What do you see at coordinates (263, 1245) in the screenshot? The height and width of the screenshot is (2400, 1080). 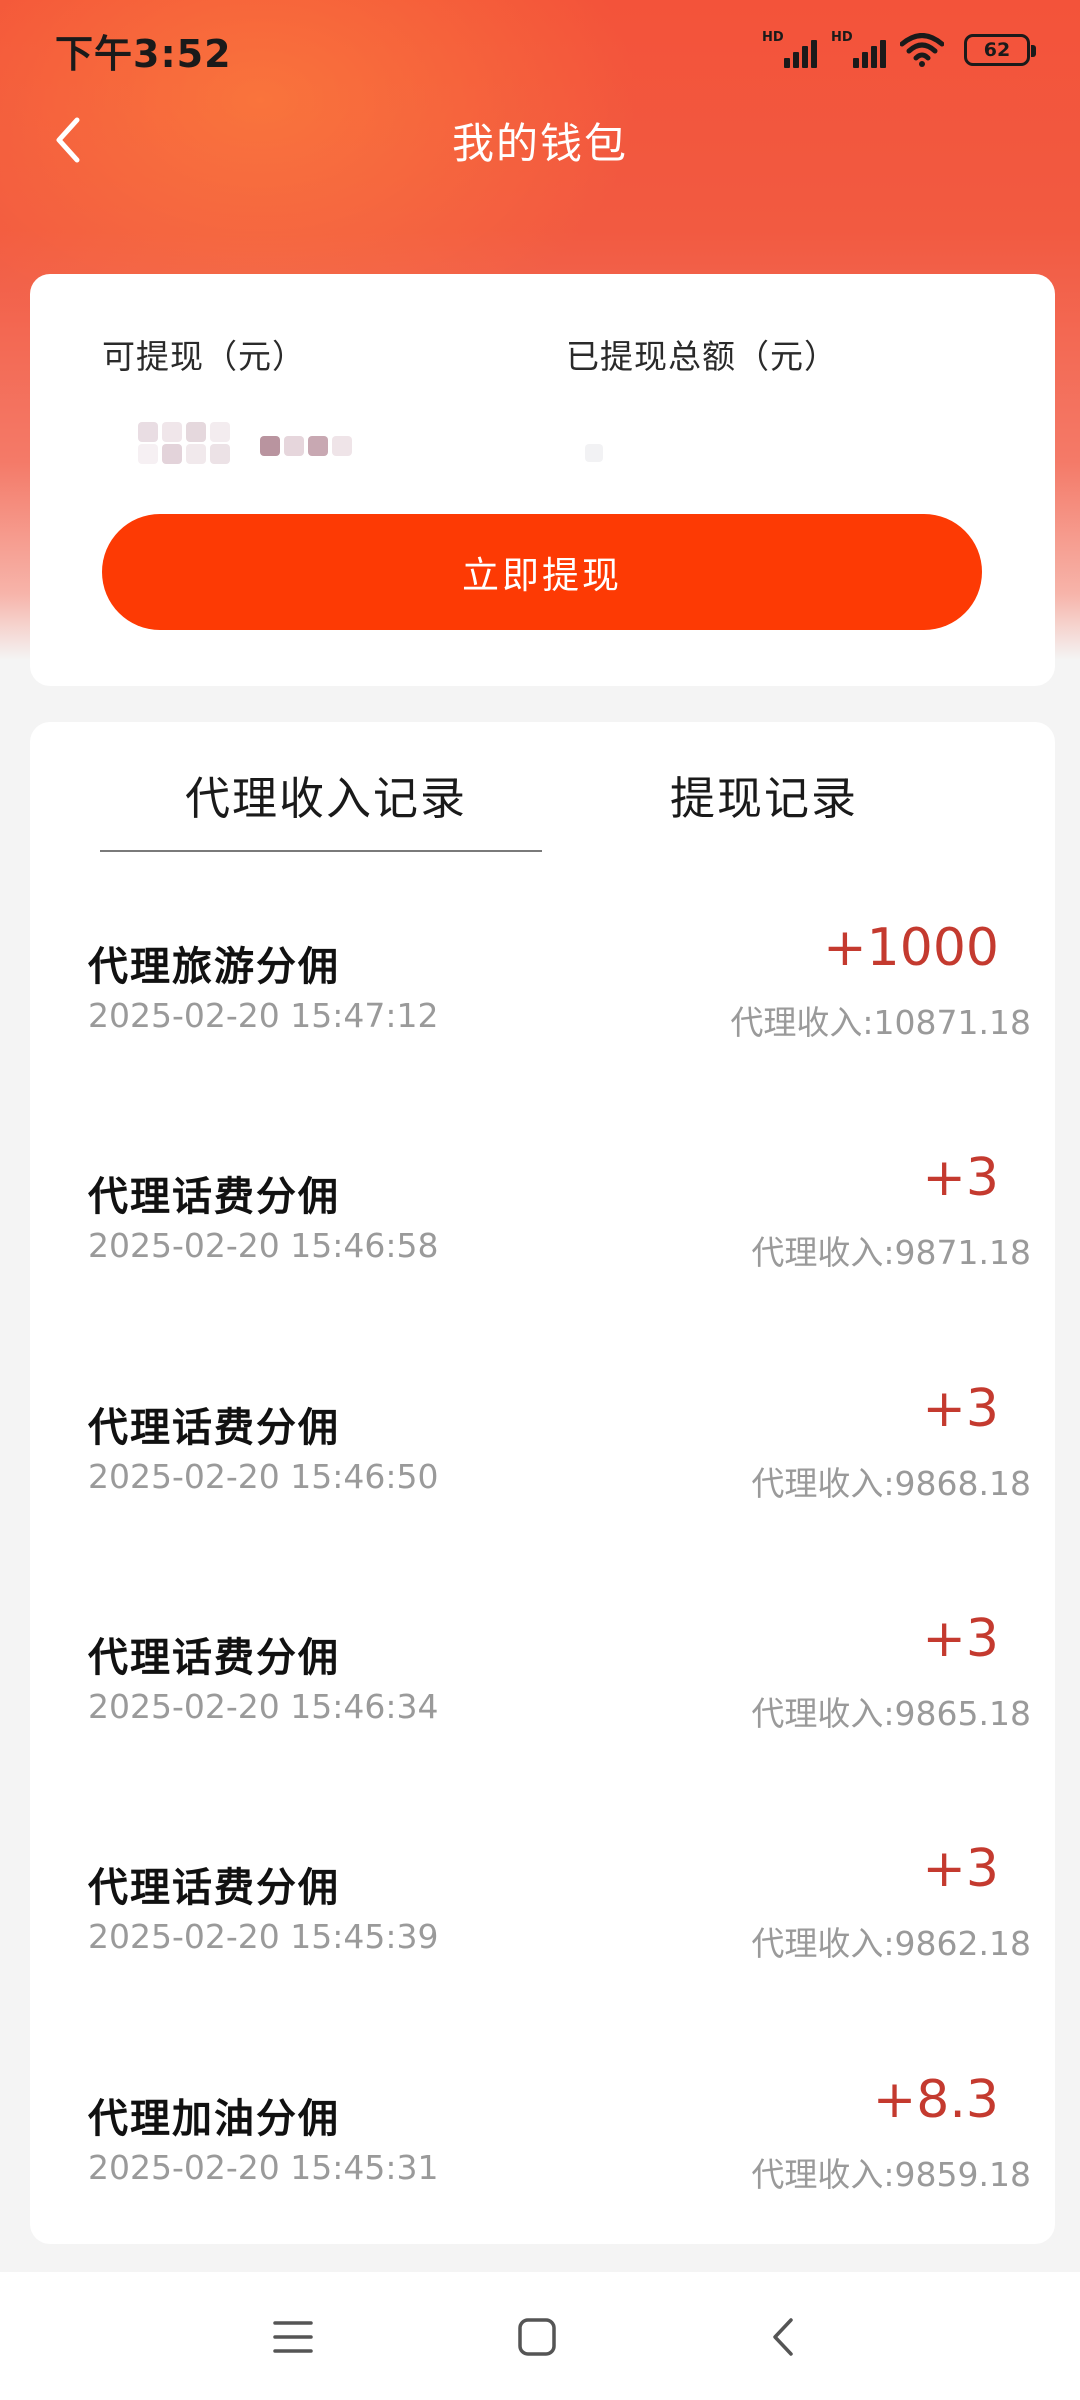 I see `record-time: 2025-02-20 15:46:58` at bounding box center [263, 1245].